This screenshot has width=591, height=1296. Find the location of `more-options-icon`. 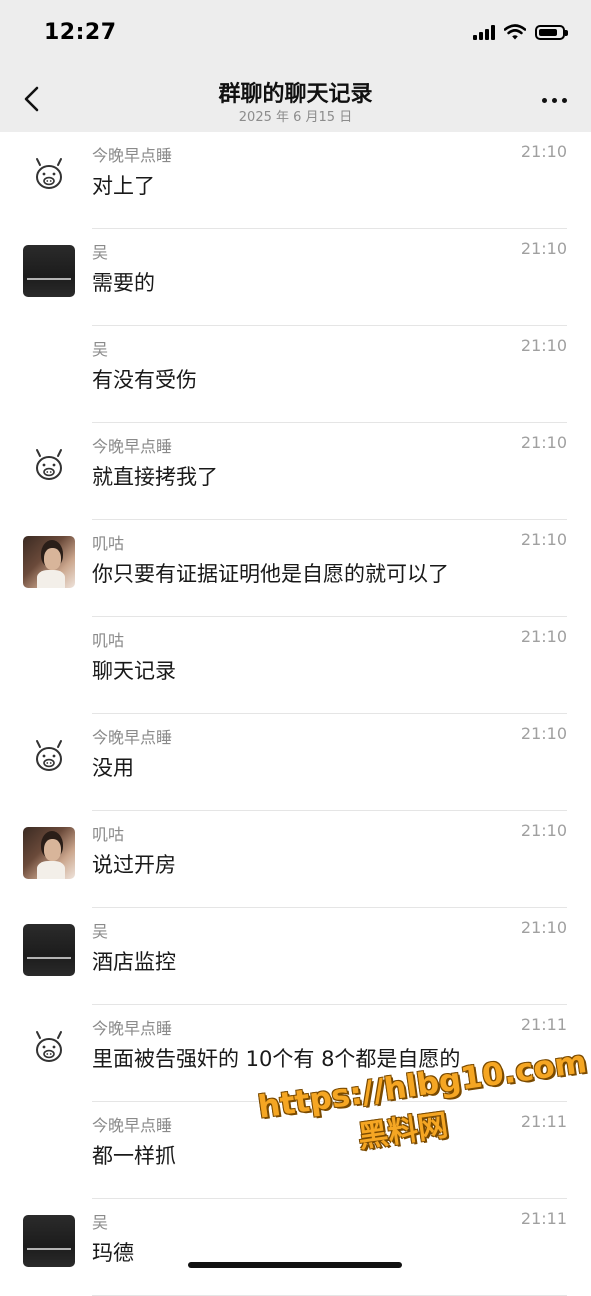

more-options-icon is located at coordinates (554, 100).